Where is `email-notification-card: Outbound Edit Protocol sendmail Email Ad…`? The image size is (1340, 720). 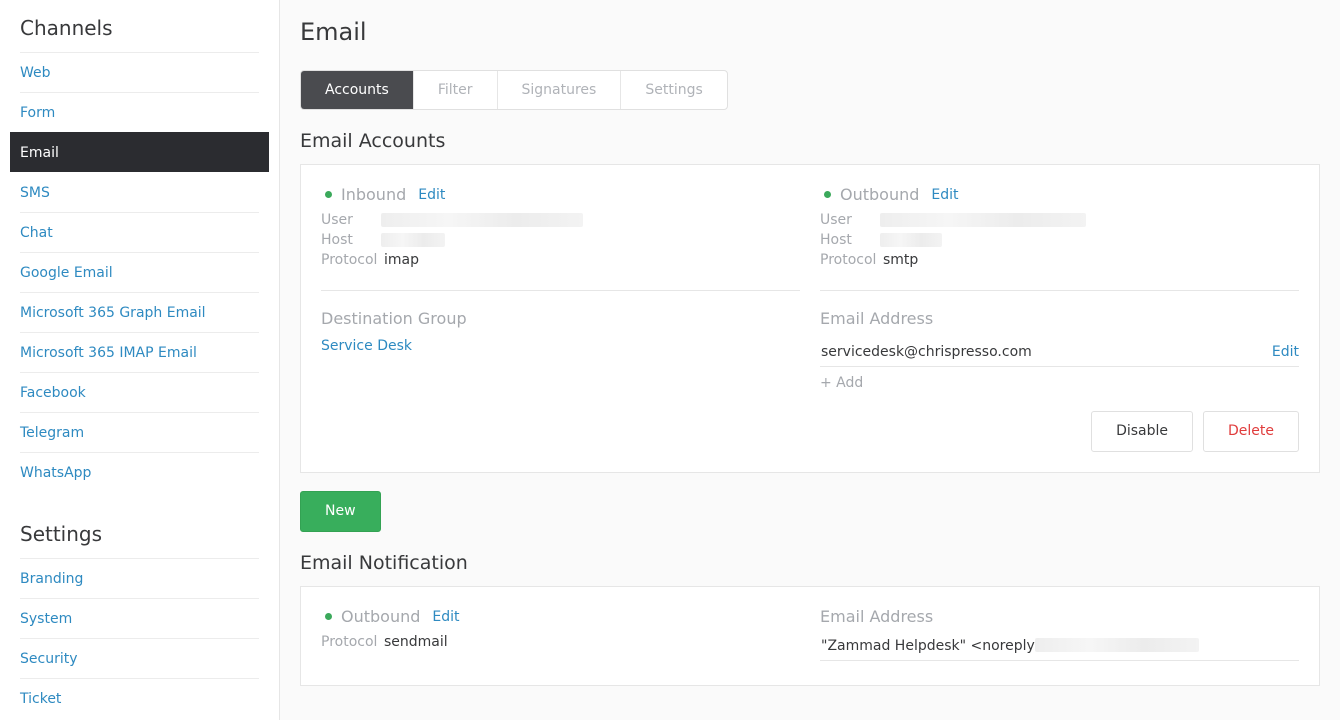
email-notification-card: Outbound Edit Protocol sendmail Email Ad… is located at coordinates (810, 636).